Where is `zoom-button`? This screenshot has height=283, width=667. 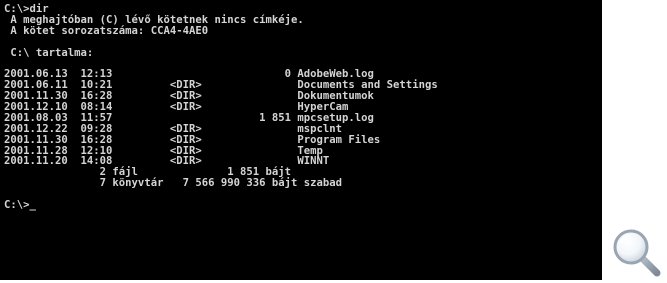 zoom-button is located at coordinates (636, 252).